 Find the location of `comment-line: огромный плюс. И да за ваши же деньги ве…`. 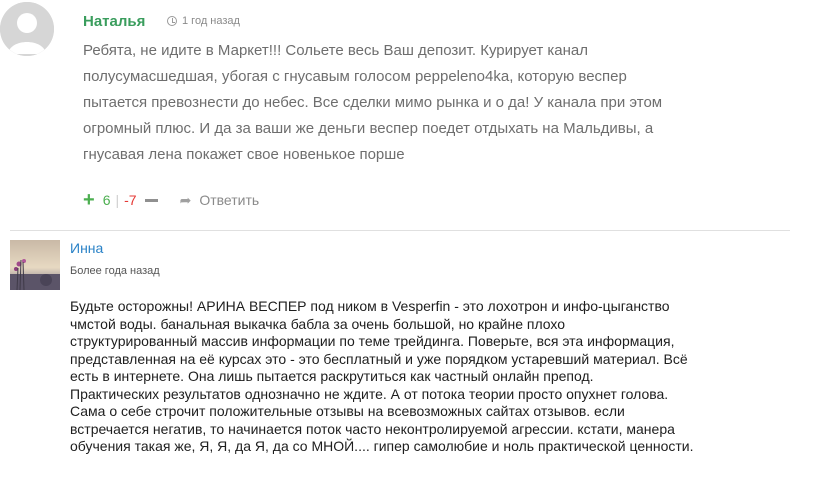

comment-line: огромный плюс. И да за ваши же деньги ве… is located at coordinates (368, 128).